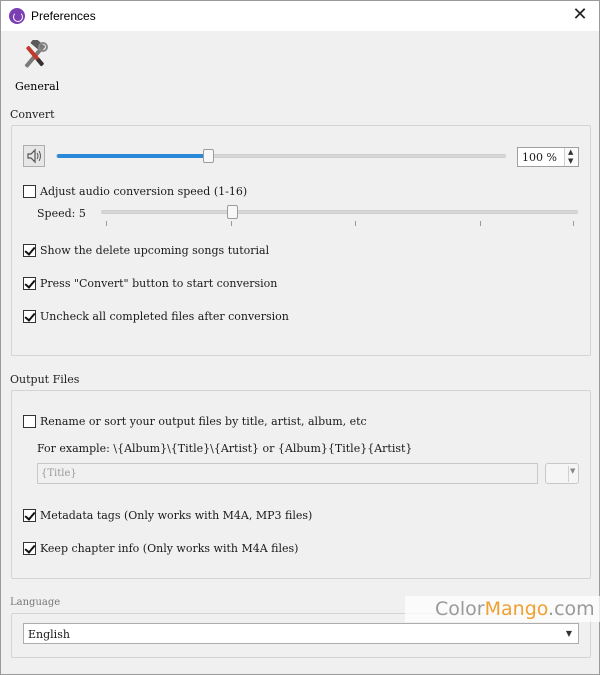  Describe the element at coordinates (37, 86) in the screenshot. I see `tab-general-label: General` at that location.